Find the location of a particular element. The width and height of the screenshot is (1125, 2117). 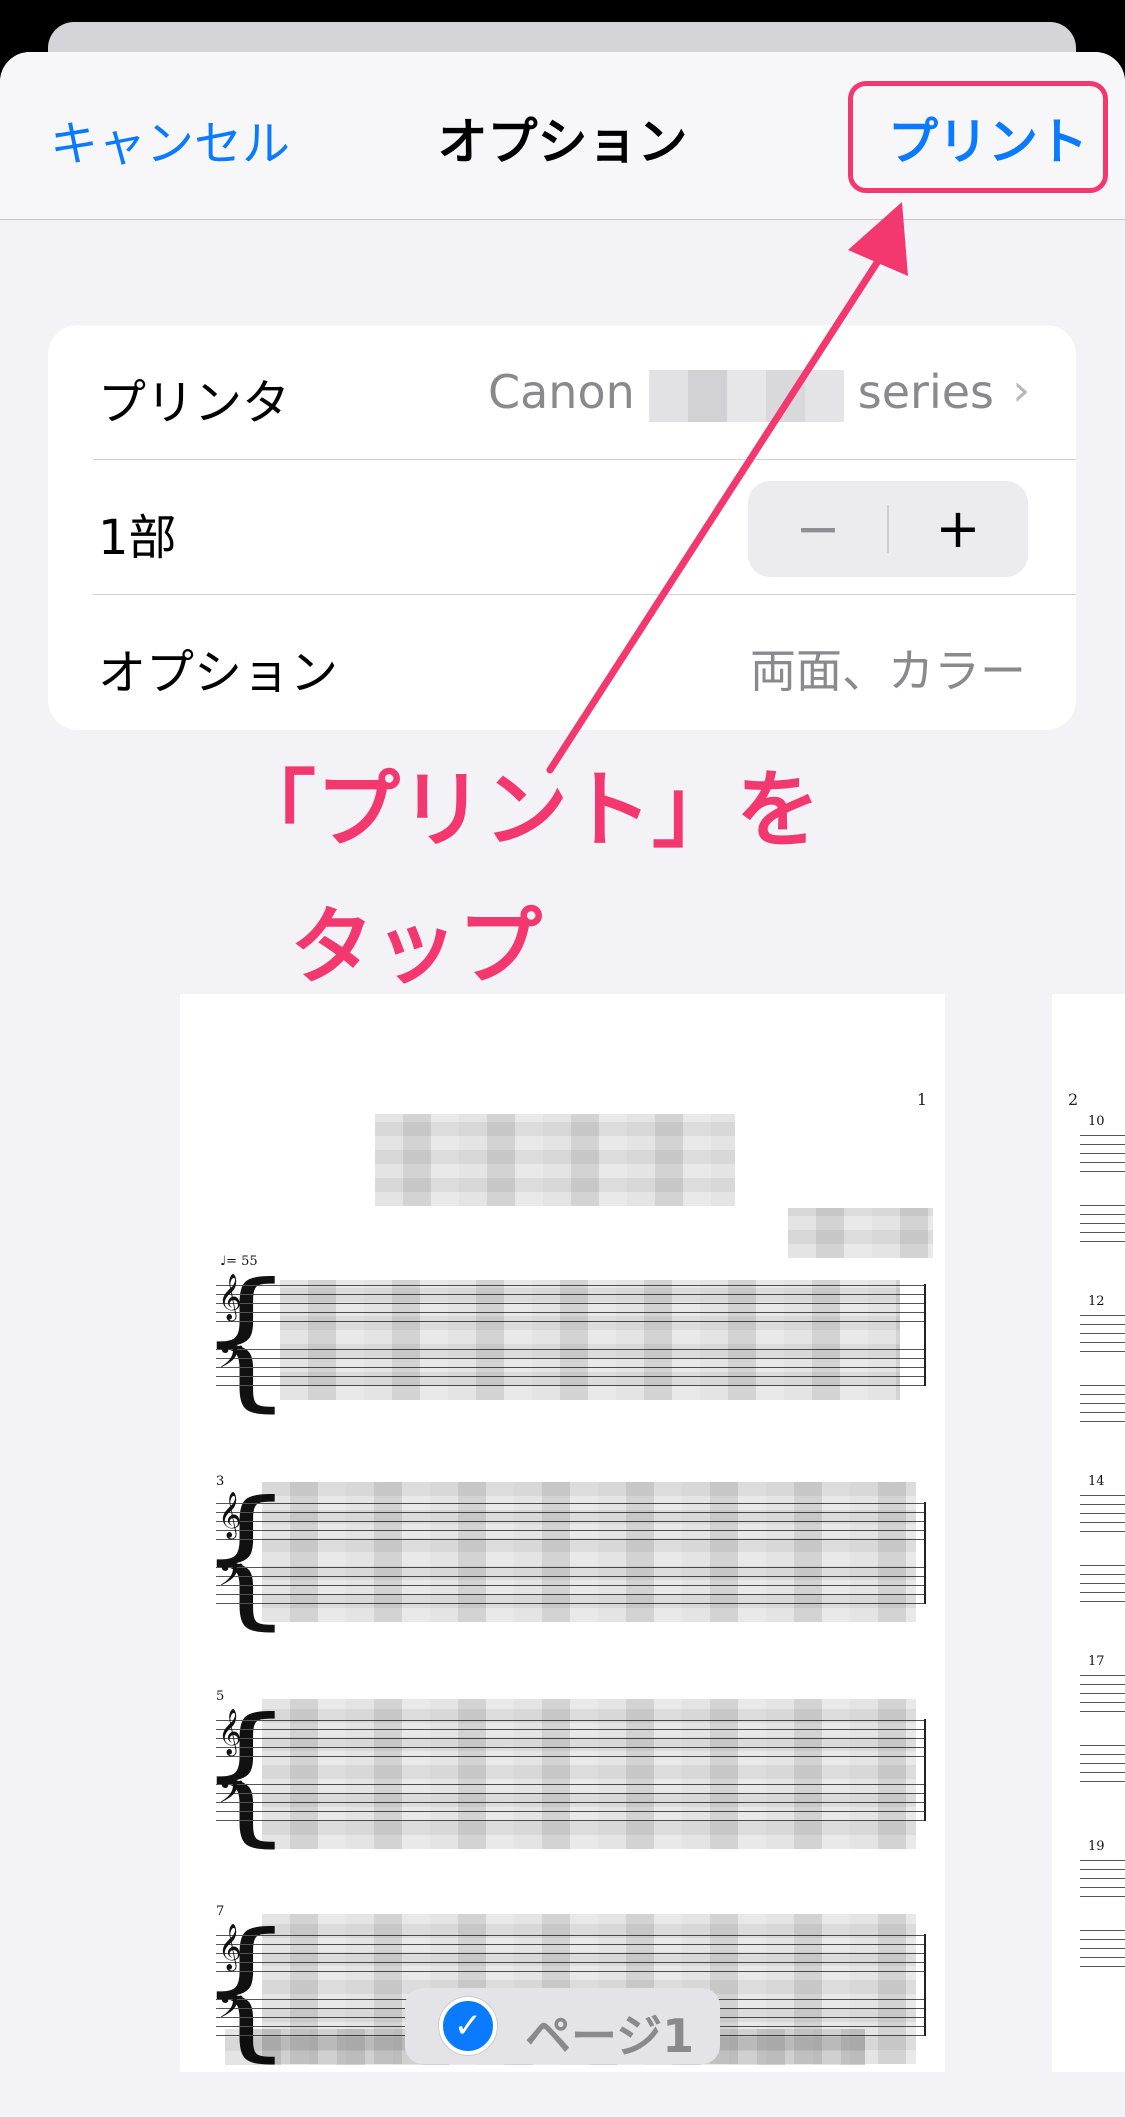

options-value: 両面、カラー is located at coordinates (888, 671).